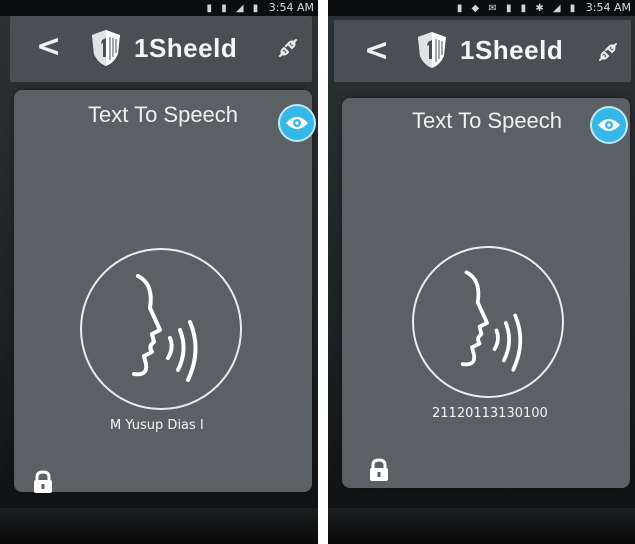 This screenshot has width=635, height=544. What do you see at coordinates (517, 8) in the screenshot?
I see `status-icons: ▮ ◆ ✉ ▮ ▮ ✱ ◢ ▮` at bounding box center [517, 8].